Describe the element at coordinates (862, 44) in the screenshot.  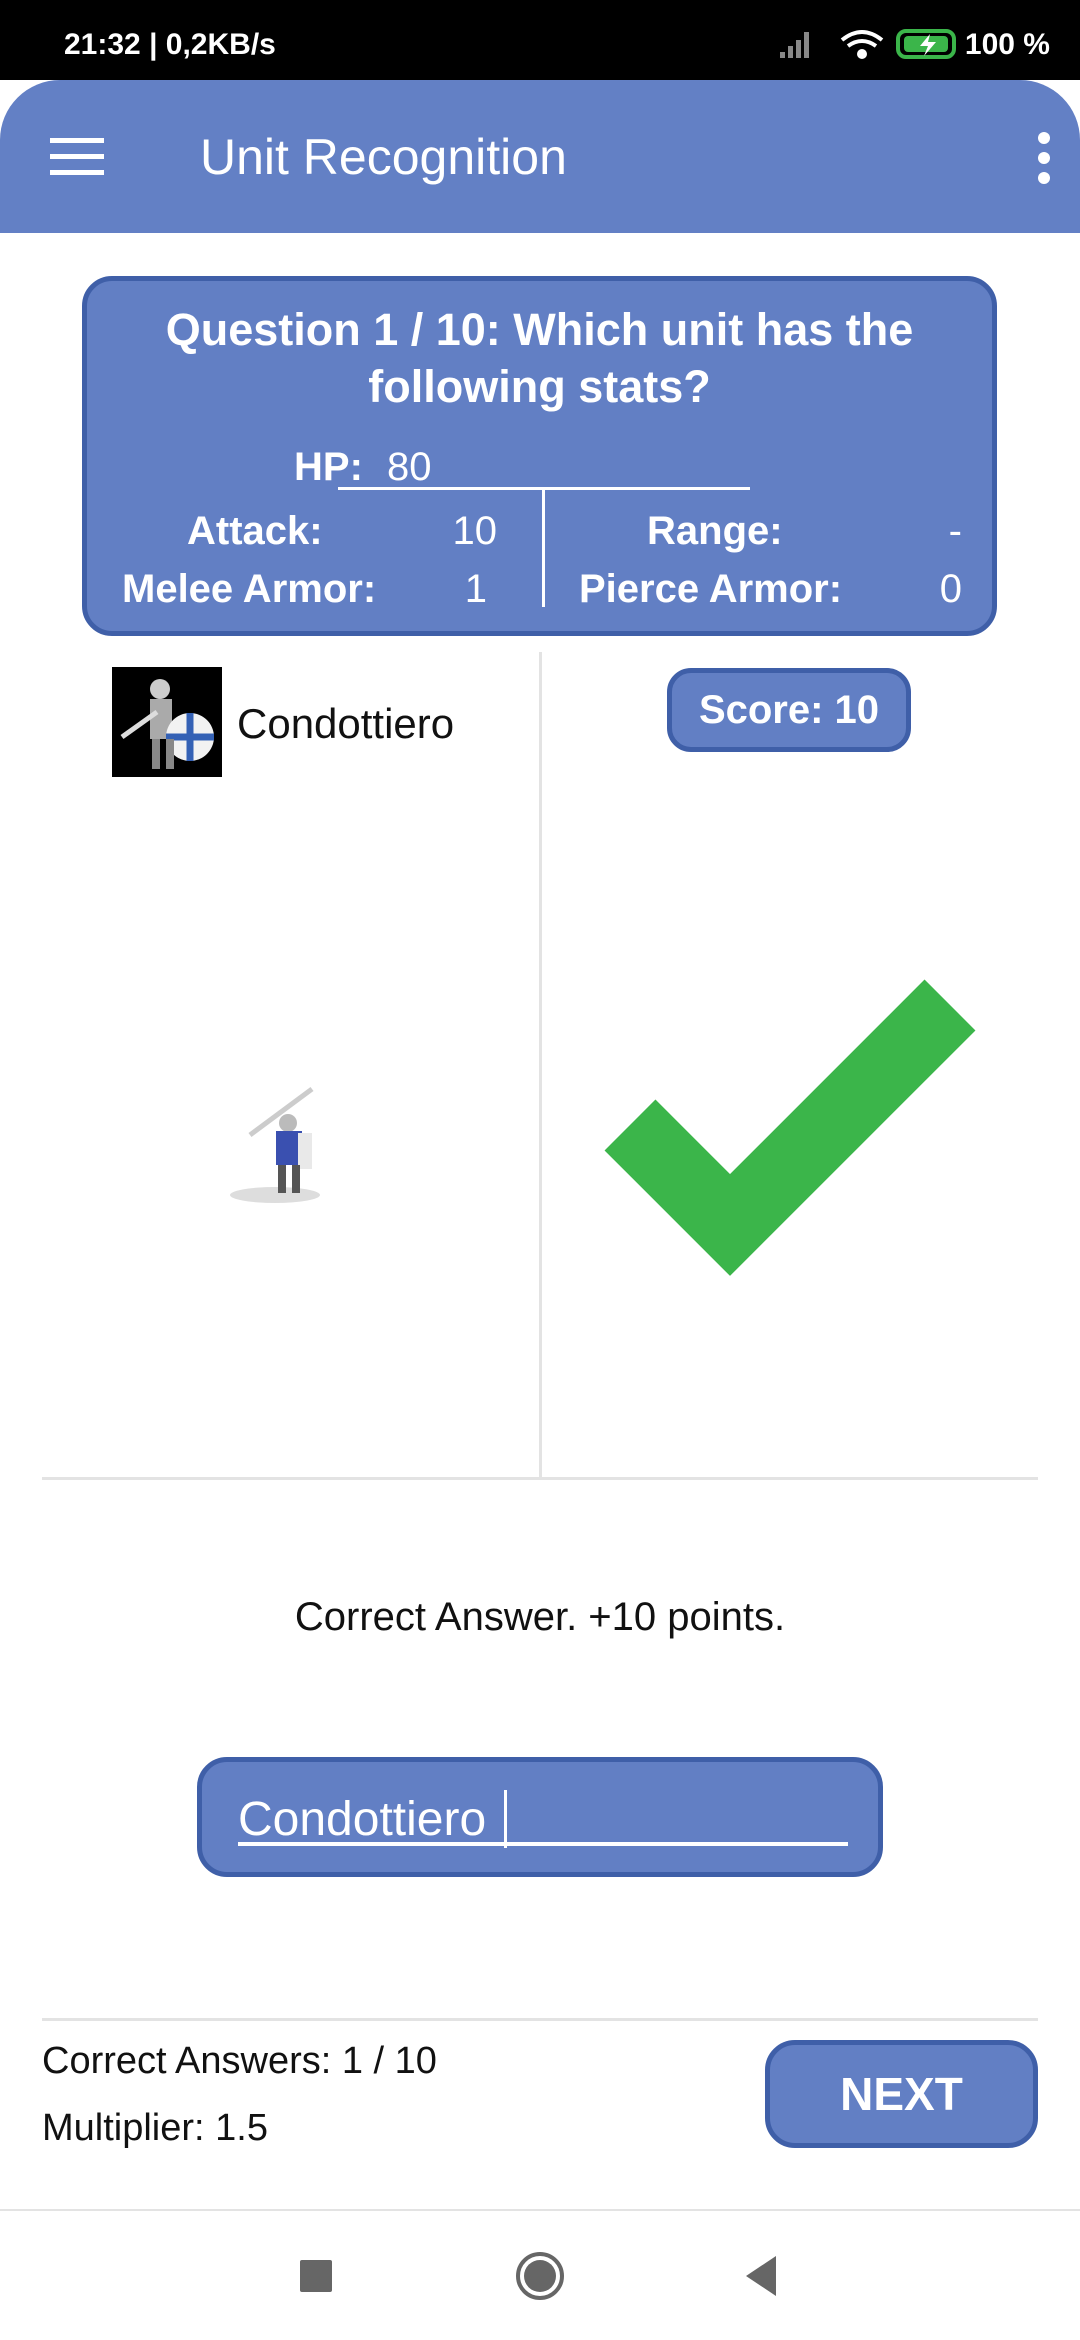
I see `wifi-icon` at that location.